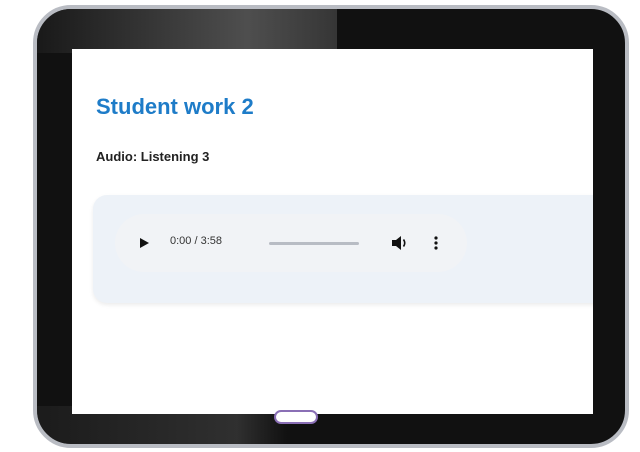 The height and width of the screenshot is (452, 640). Describe the element at coordinates (400, 243) in the screenshot. I see `volume-icon` at that location.